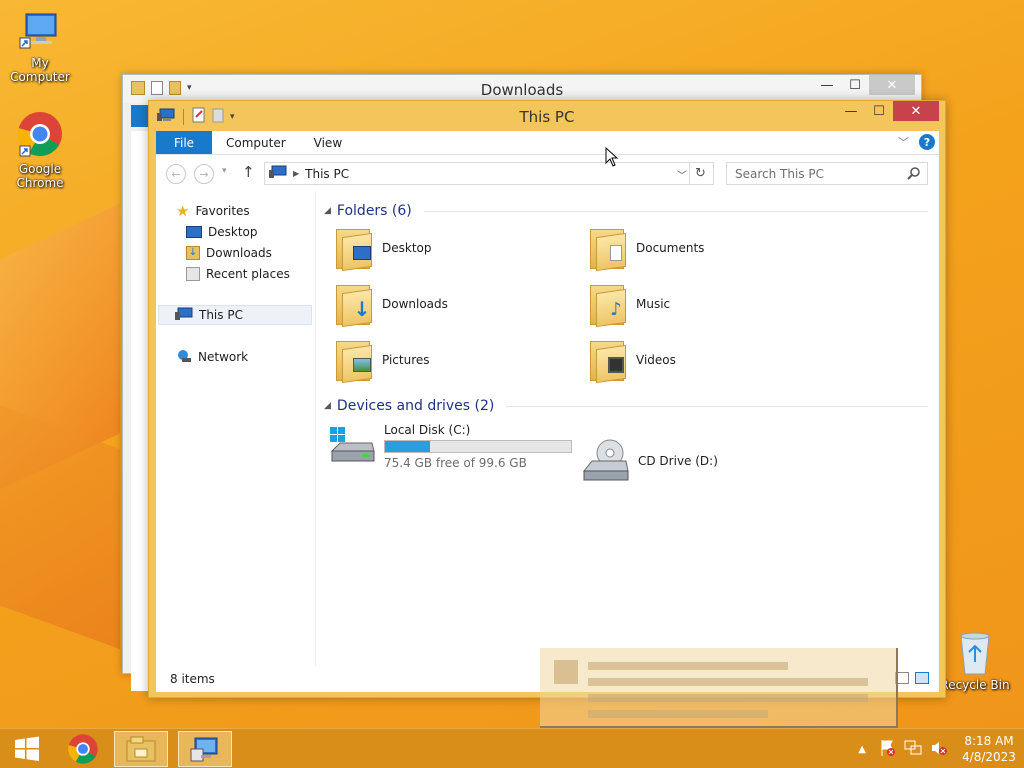 The height and width of the screenshot is (768, 1024). What do you see at coordinates (862, 749) in the screenshot?
I see `show-hidden-icons-icon: ▲` at bounding box center [862, 749].